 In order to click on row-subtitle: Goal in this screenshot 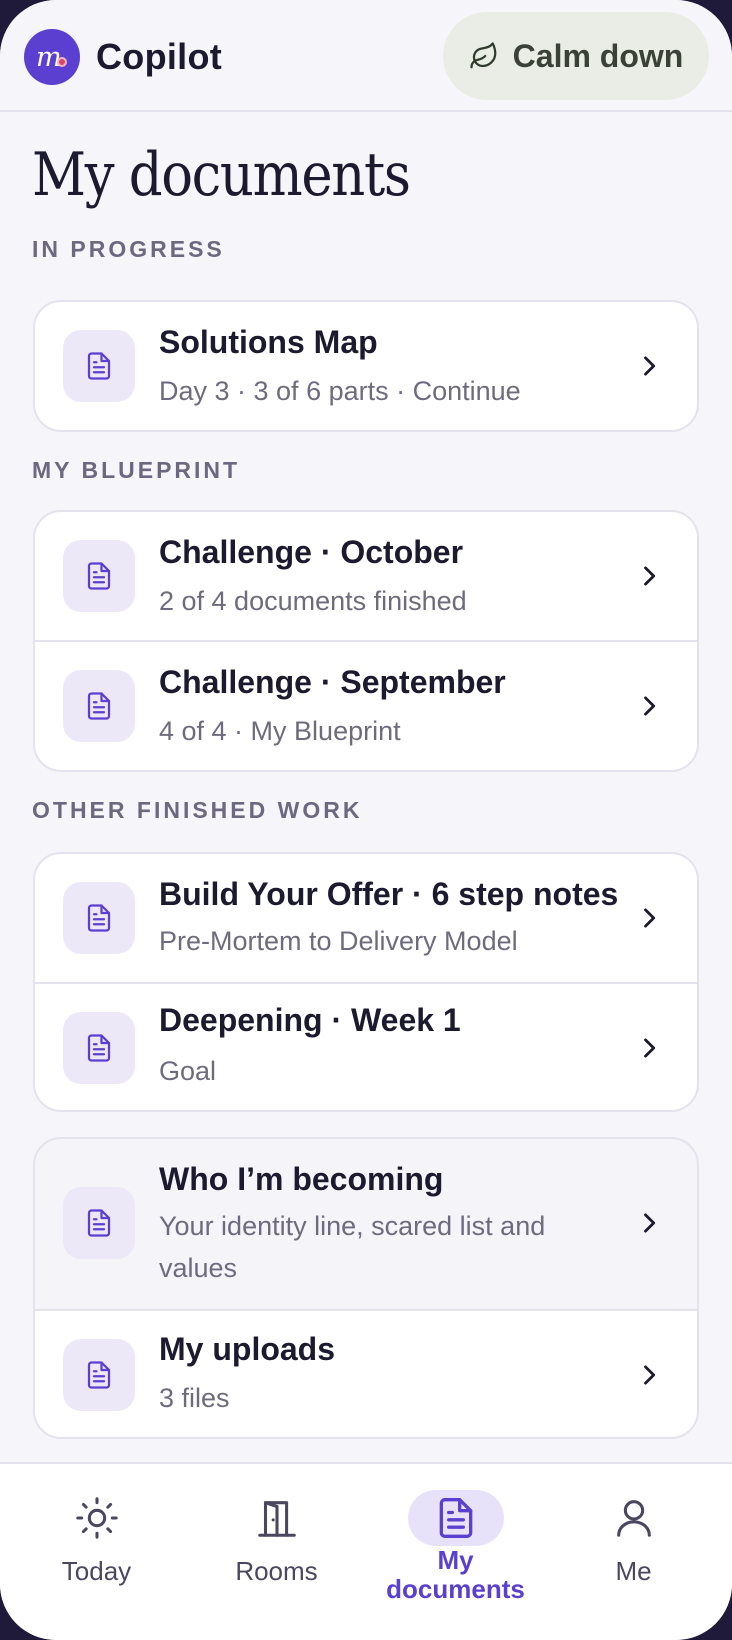, I will do `click(188, 1071)`.